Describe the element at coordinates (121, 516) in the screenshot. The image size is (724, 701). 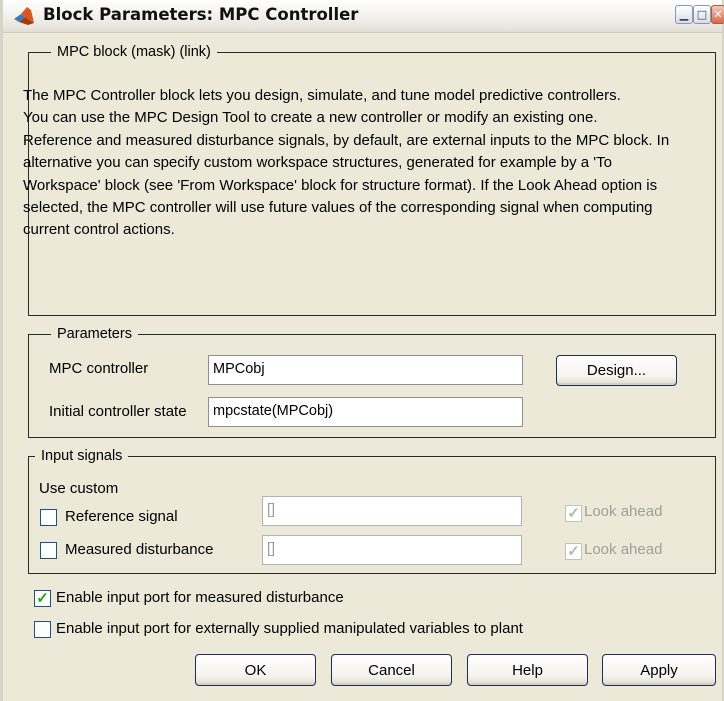
I see `reference-signal-label: Reference signal` at that location.